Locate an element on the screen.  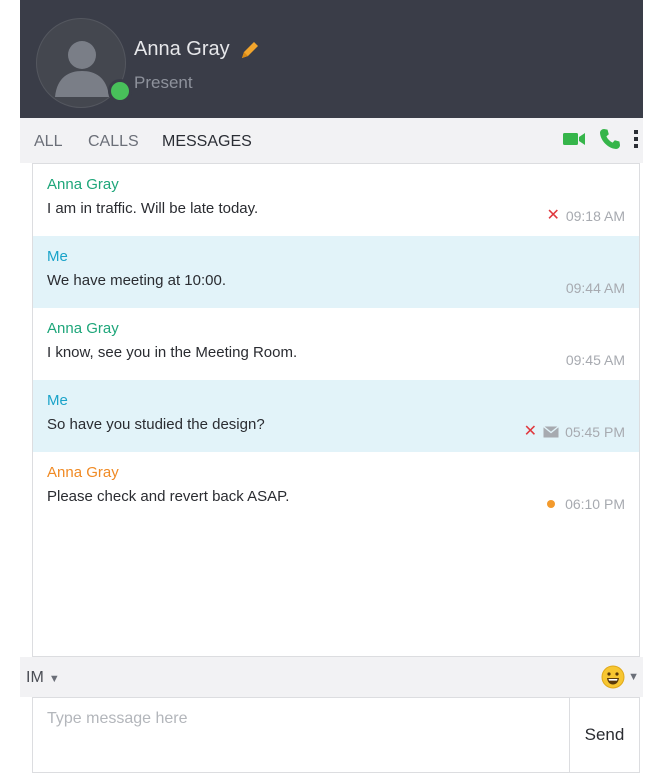
message-item: Me We have meeting at 10:00. 09:44 AM is located at coordinates (336, 272).